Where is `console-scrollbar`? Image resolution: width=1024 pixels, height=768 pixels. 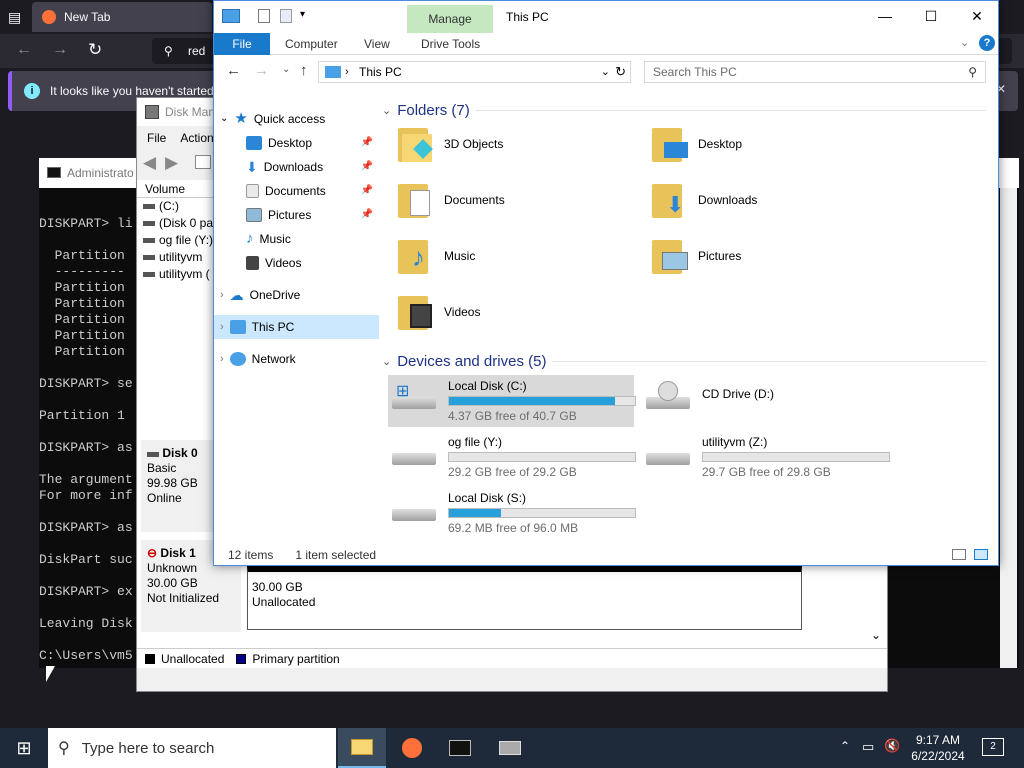 console-scrollbar is located at coordinates (1008, 428).